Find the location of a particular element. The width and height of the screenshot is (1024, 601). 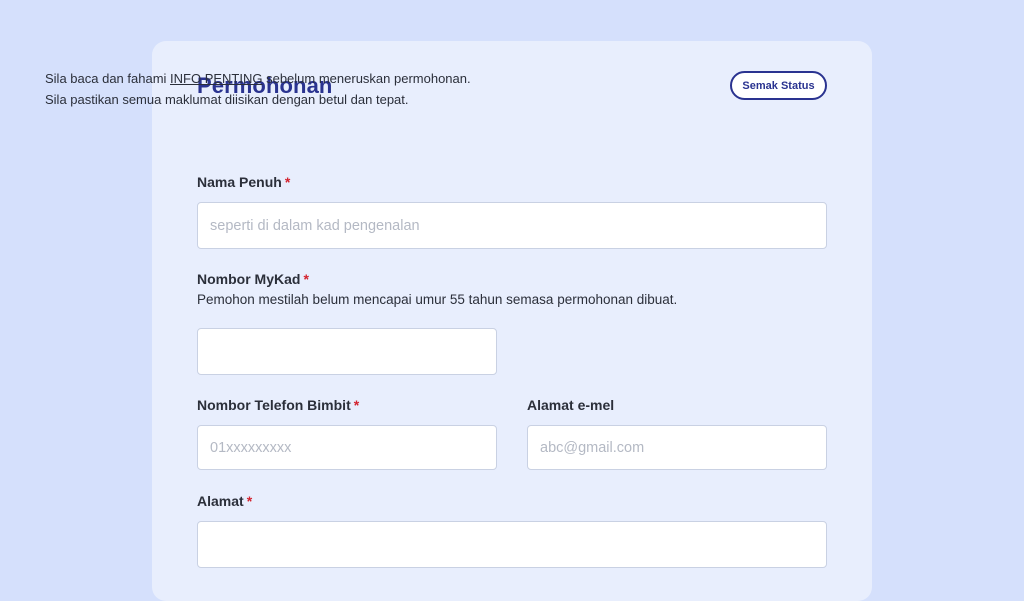

mykad-label: Nombor MyKad * is located at coordinates (253, 279).